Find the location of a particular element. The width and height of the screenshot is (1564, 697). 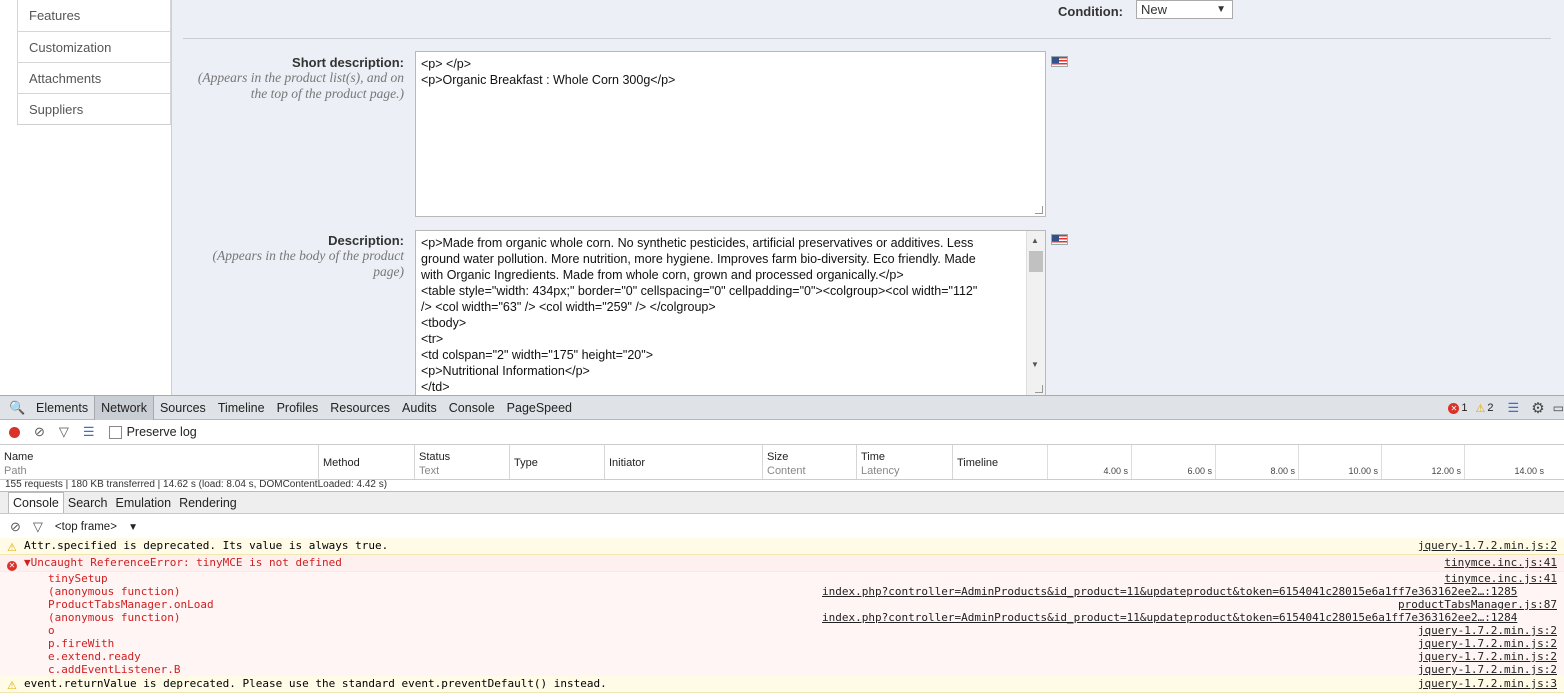

description-scrollbar: ▲ ▼ is located at coordinates (1035, 313).